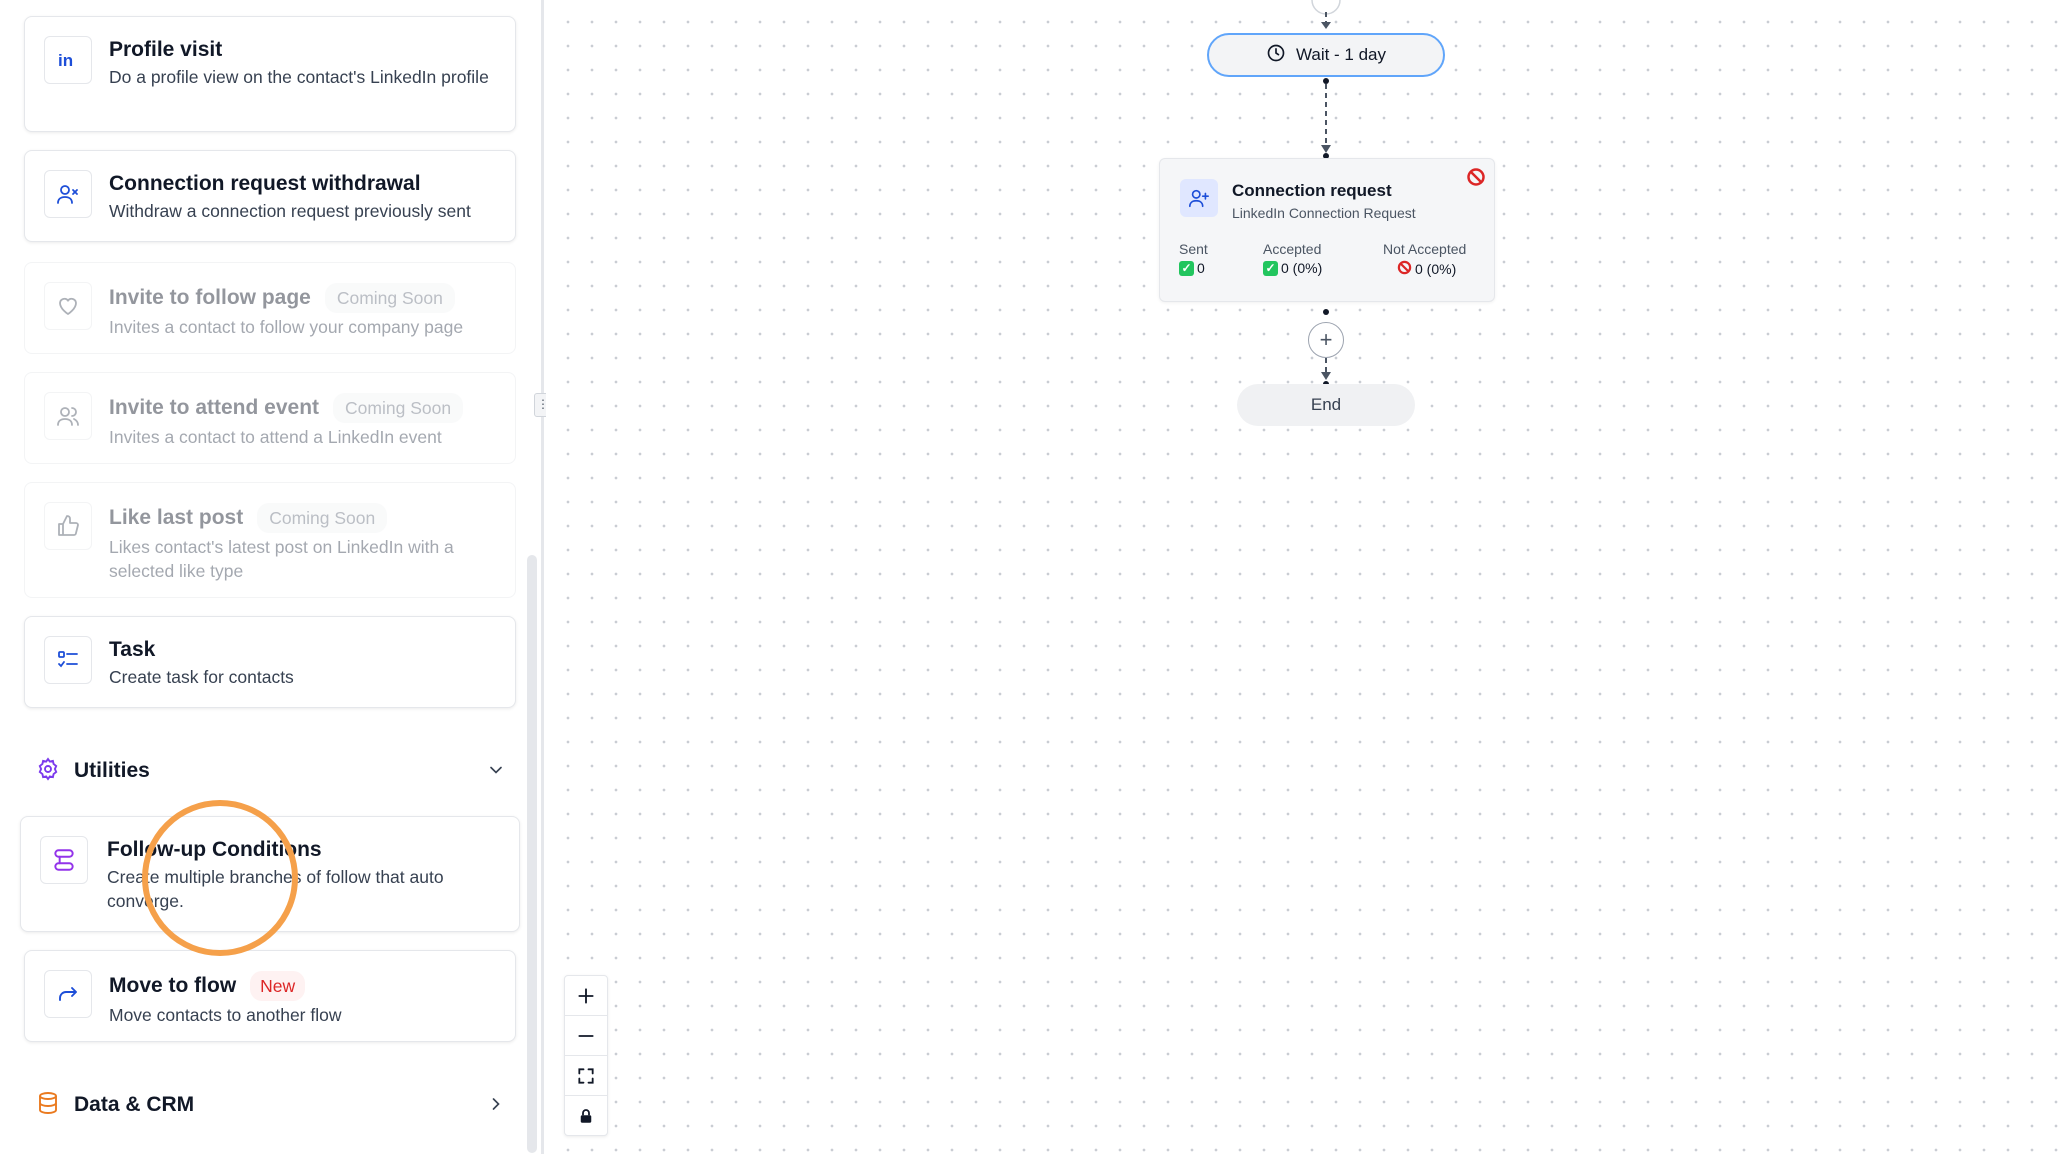 Image resolution: width=2064 pixels, height=1154 pixels. I want to click on wait-step-node: Wait - 1 day, so click(1326, 55).